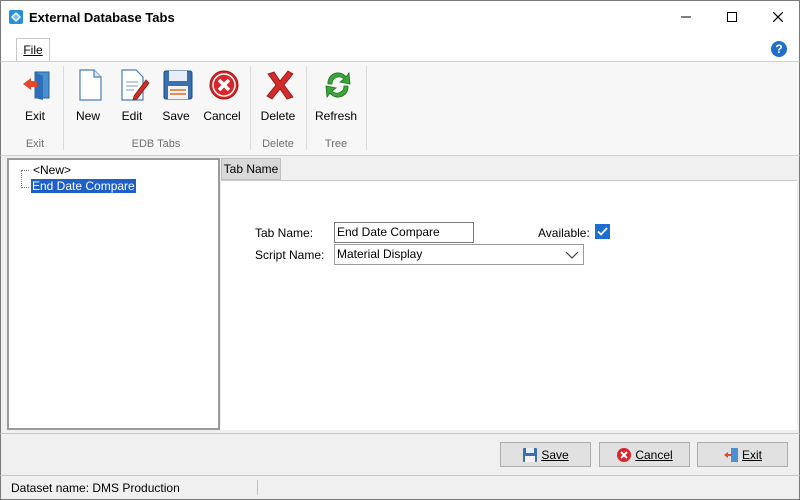  I want to click on exit-button: Exit, so click(742, 454).